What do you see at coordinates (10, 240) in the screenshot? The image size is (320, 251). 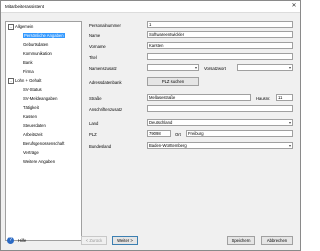 I see `help-icon: ?` at bounding box center [10, 240].